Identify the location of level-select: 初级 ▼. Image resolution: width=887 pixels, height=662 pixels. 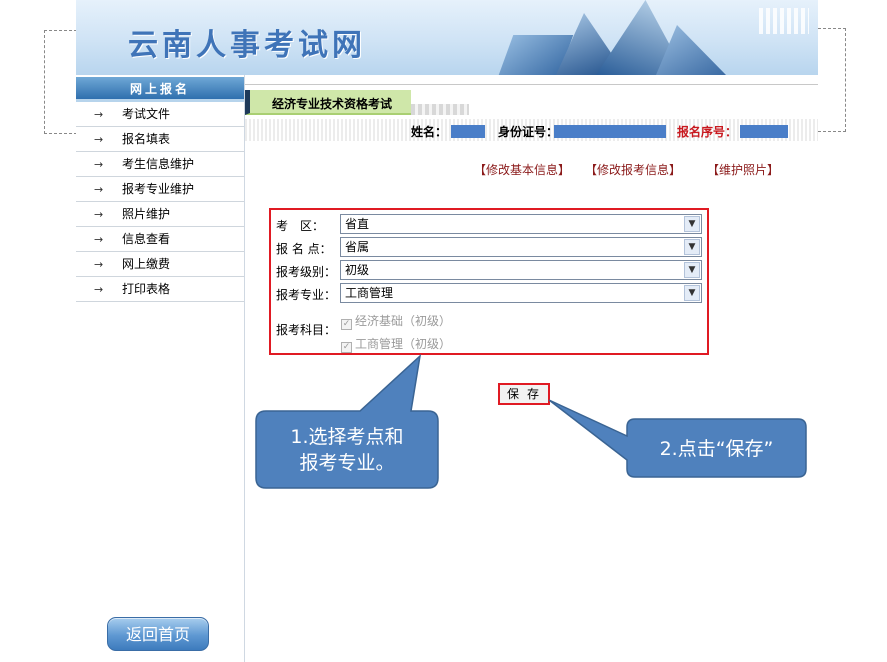
(521, 270).